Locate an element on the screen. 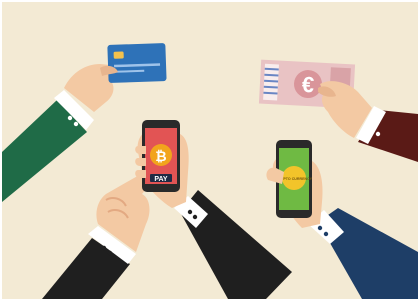 This screenshot has width=420, height=301. euro-symbol: € is located at coordinates (308, 85).